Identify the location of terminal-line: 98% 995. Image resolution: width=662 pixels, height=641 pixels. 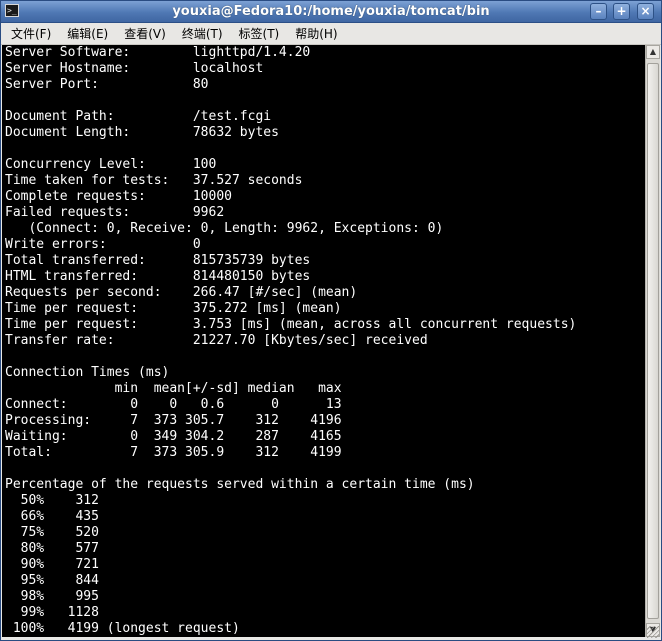
(52, 596).